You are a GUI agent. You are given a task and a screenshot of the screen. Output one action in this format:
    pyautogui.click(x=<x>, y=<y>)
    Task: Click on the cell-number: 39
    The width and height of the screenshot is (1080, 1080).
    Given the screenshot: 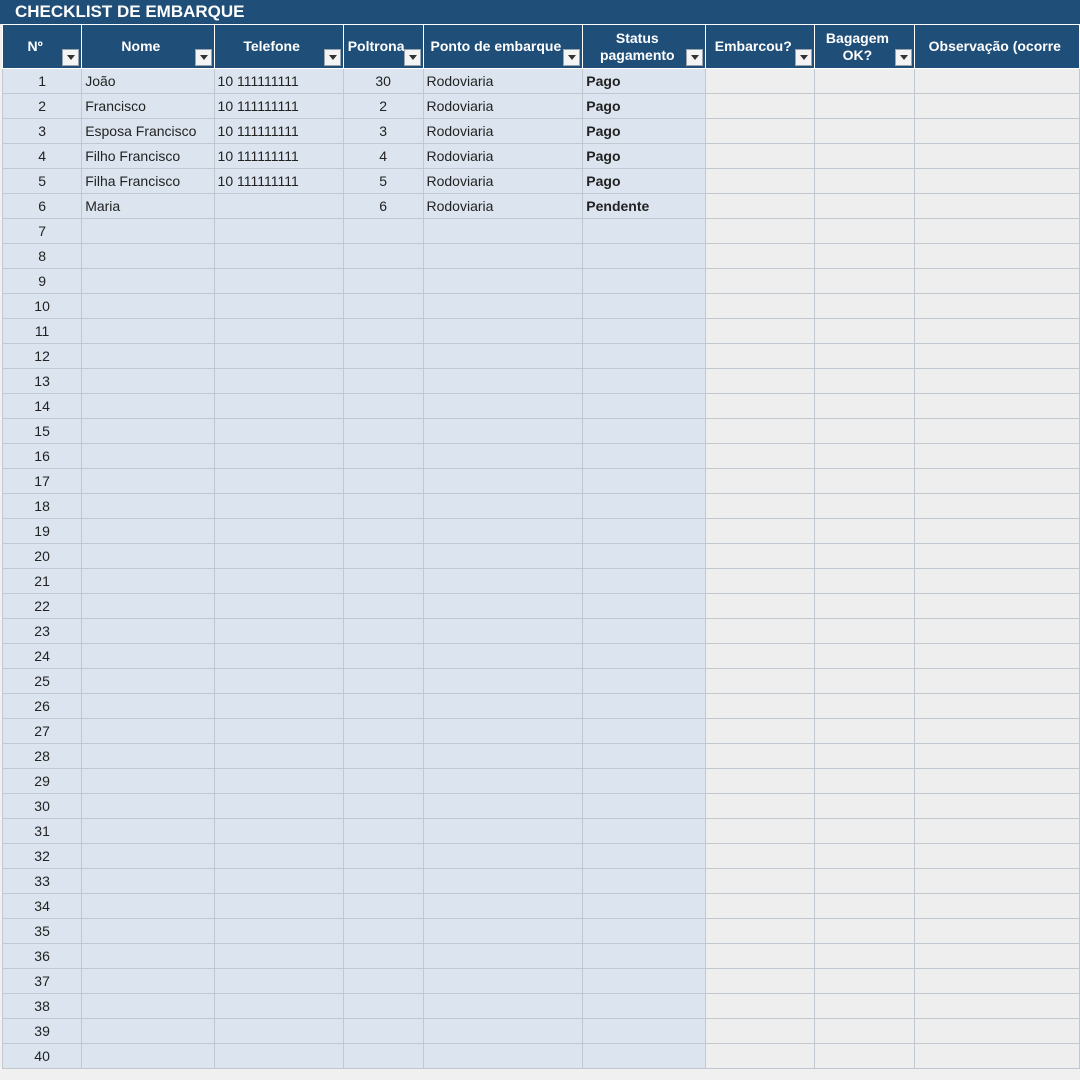 What is the action you would take?
    pyautogui.click(x=42, y=1031)
    